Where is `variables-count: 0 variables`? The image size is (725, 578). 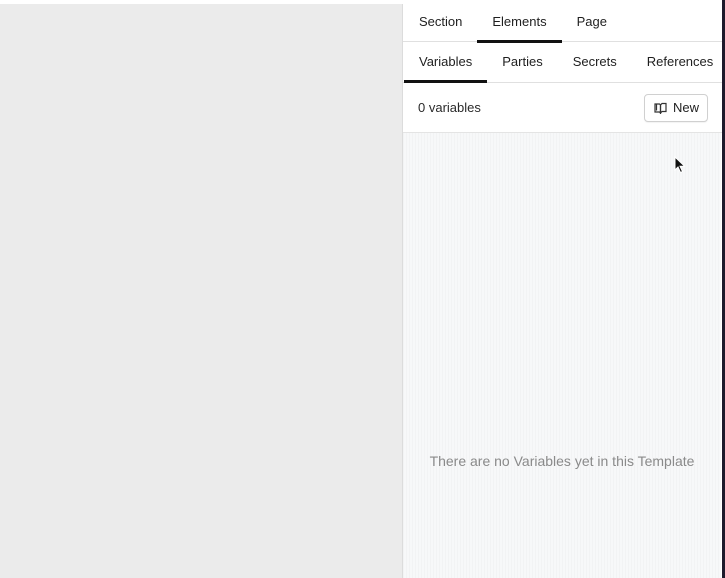 variables-count: 0 variables is located at coordinates (449, 107).